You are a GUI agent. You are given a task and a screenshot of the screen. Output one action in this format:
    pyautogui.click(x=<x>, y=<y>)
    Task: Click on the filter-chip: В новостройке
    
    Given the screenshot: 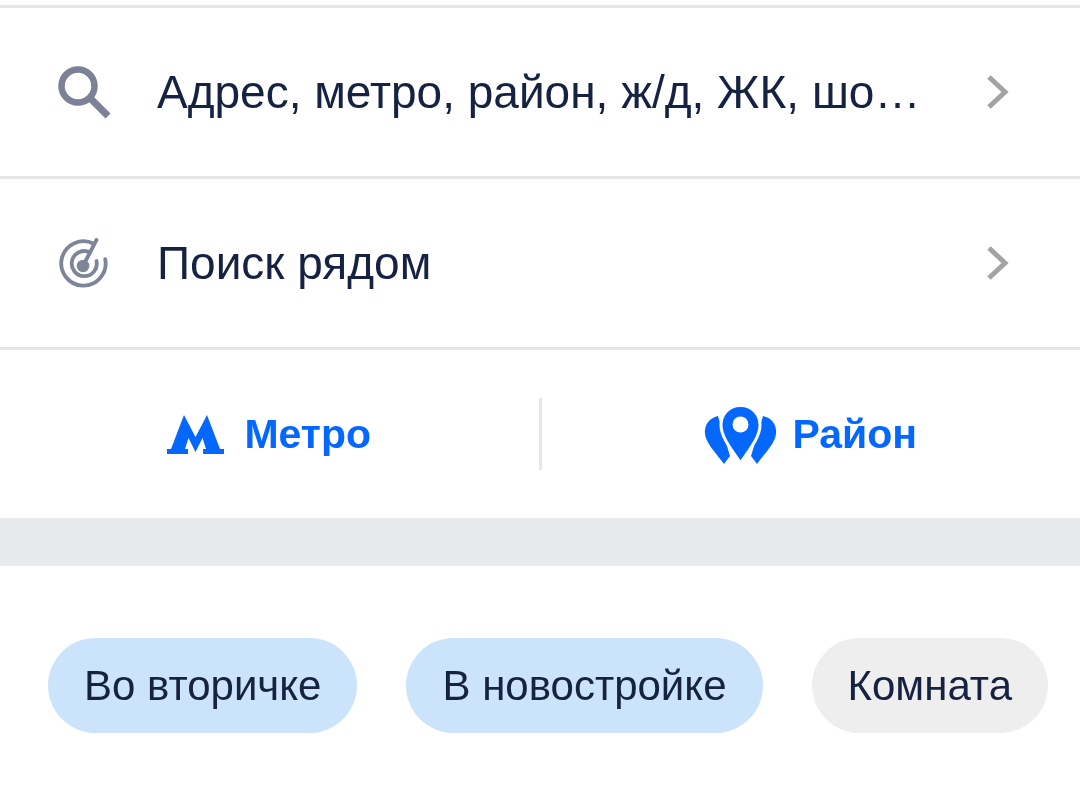 What is the action you would take?
    pyautogui.click(x=584, y=685)
    